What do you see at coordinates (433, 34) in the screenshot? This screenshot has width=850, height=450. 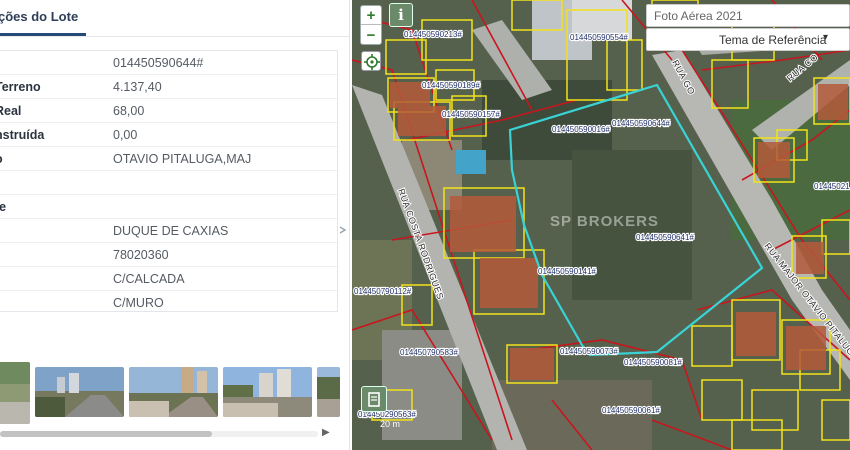 I see `parcel-label: 014450590213#` at bounding box center [433, 34].